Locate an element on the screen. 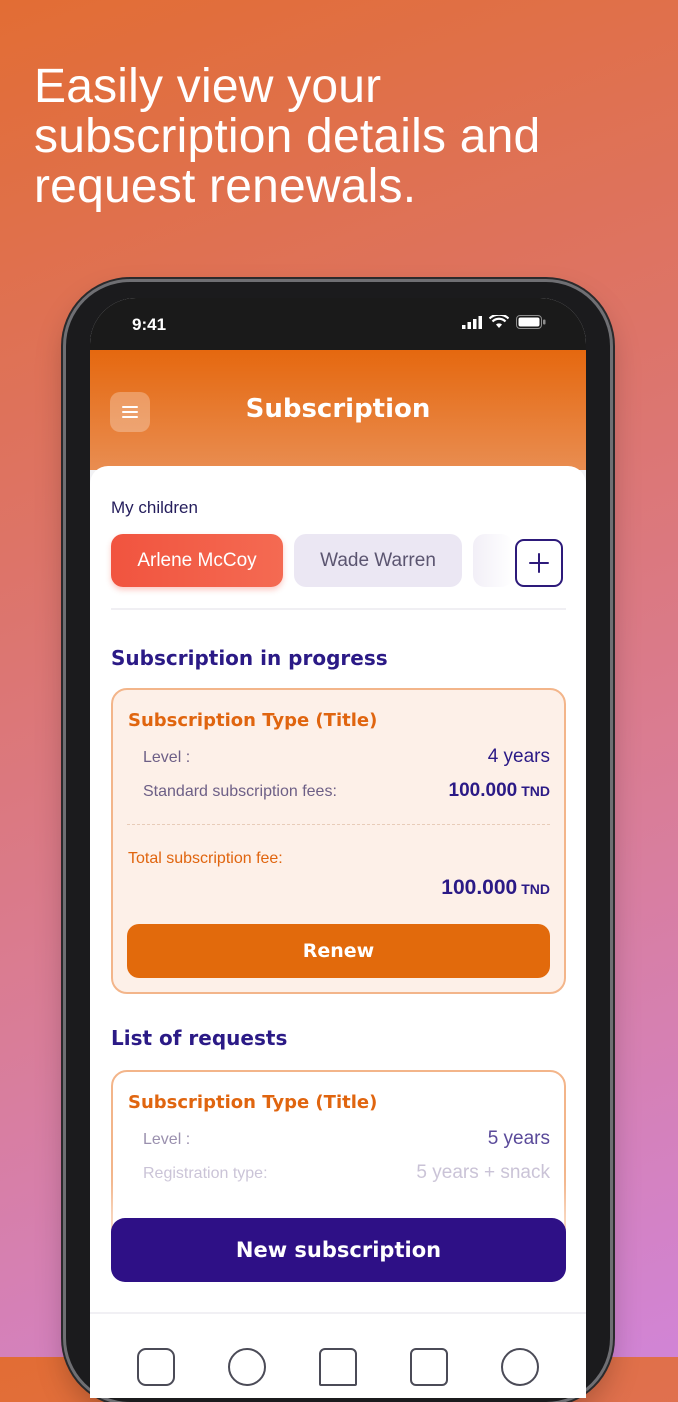  level-row: Level : 4 years is located at coordinates (346, 757).